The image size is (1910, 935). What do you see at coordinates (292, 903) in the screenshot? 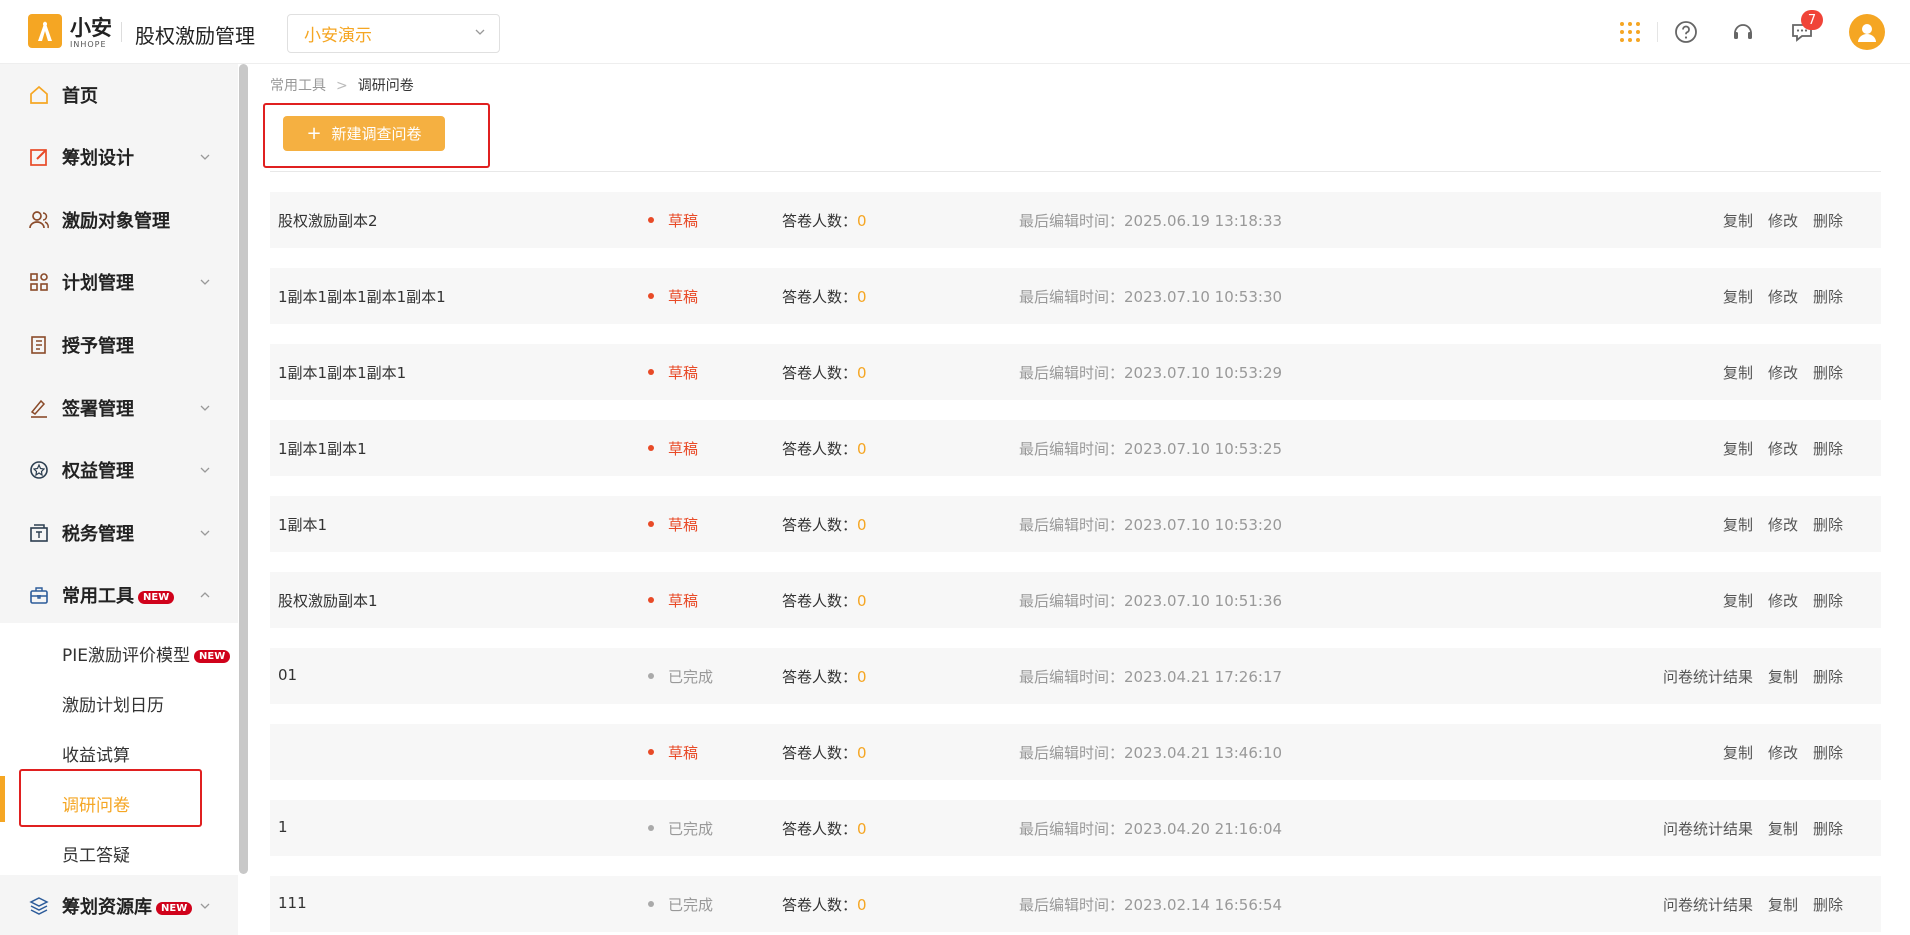
I see `survey-name: 111` at bounding box center [292, 903].